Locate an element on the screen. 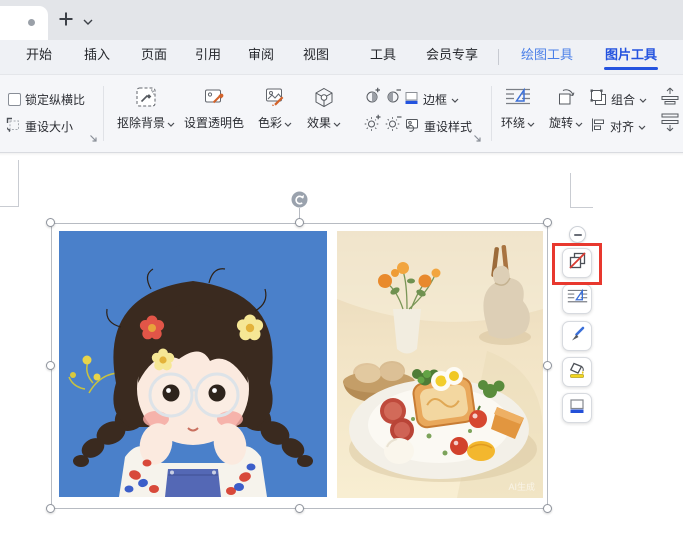 This screenshot has width=683, height=541. send-backward-button is located at coordinates (670, 124).